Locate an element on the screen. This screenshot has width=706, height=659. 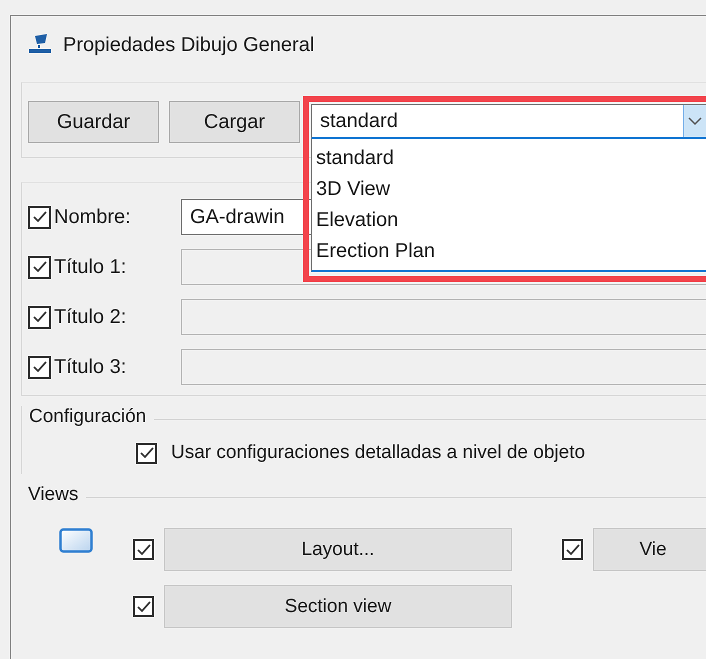
option-label: Usar configuraciones detalladas a nivel de objeto is located at coordinates (378, 453).